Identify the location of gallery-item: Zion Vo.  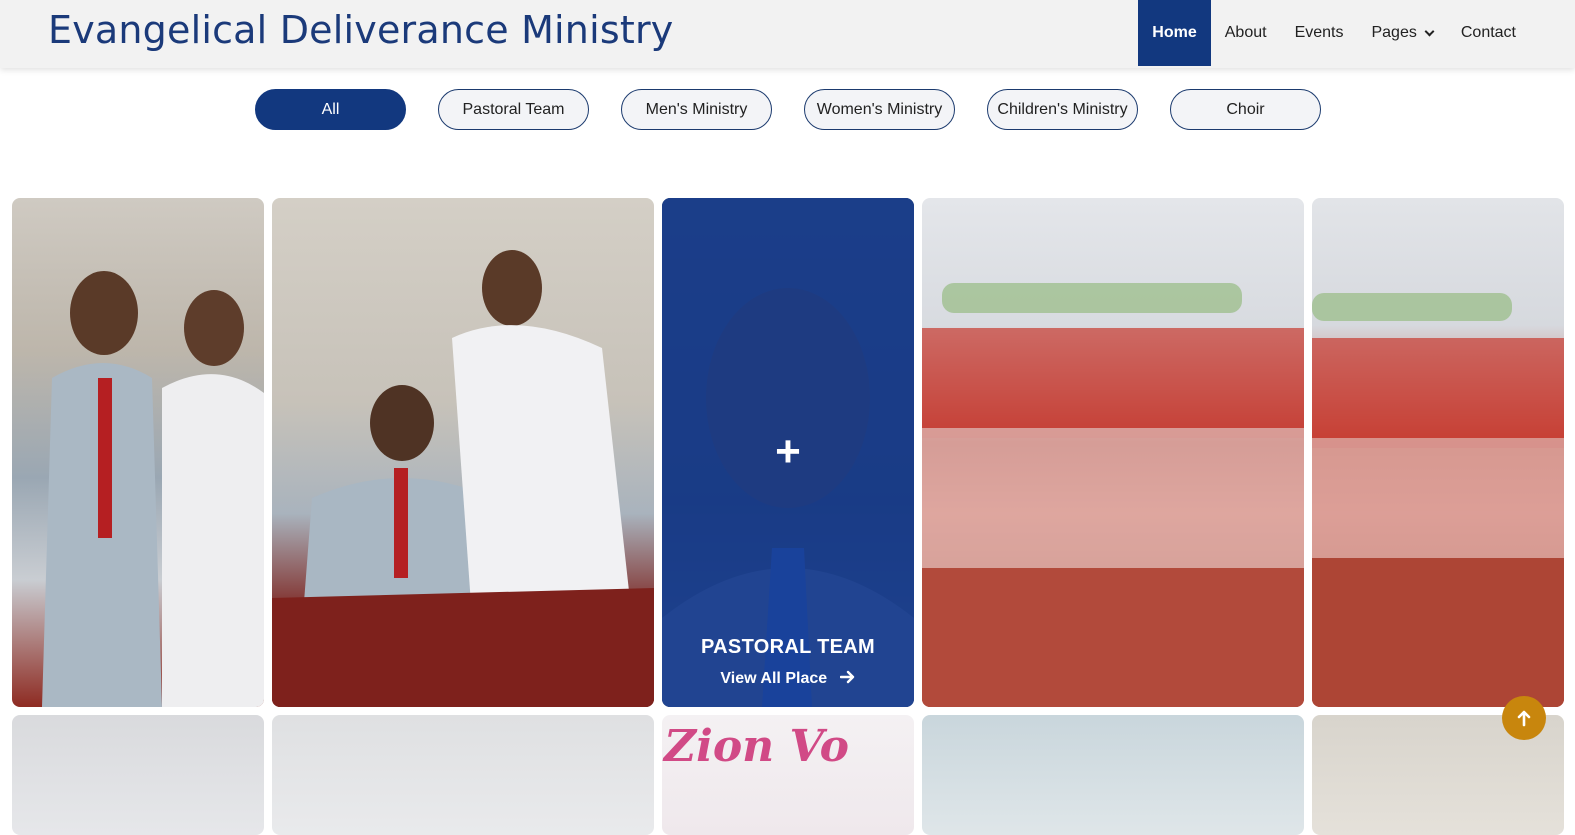
(788, 775).